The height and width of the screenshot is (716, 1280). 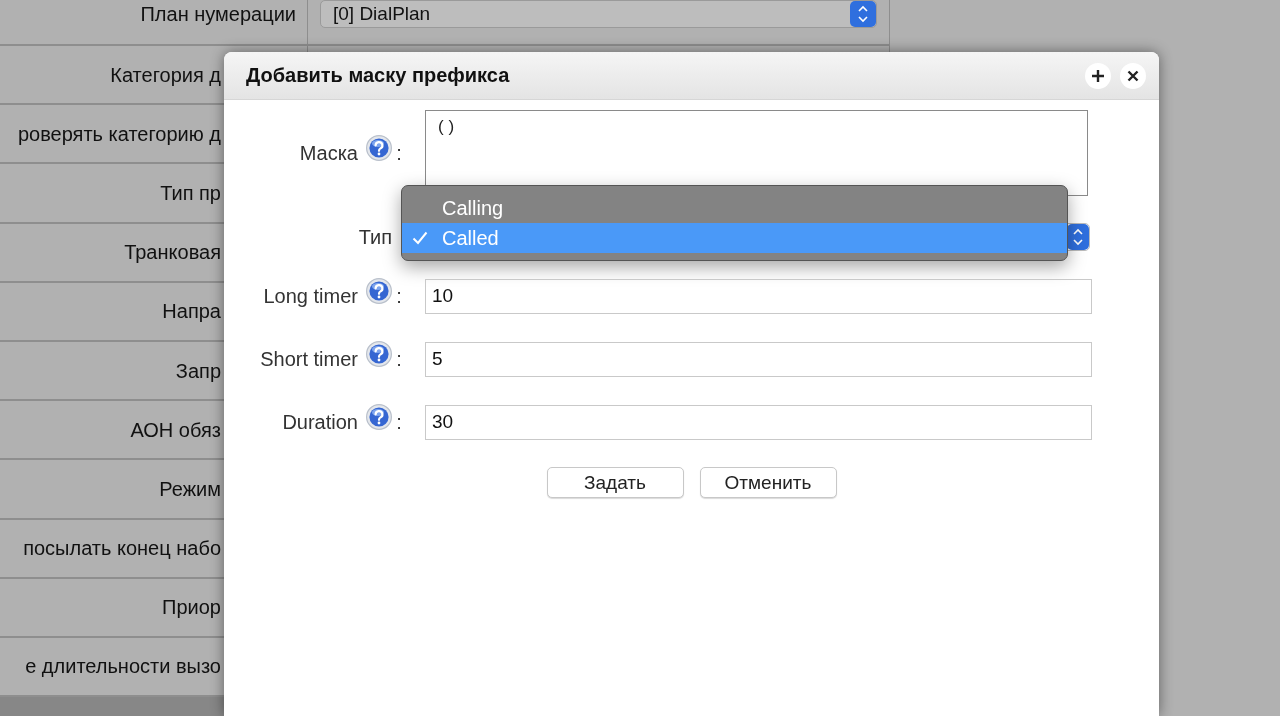 What do you see at coordinates (598, 14) in the screenshot?
I see `plan-select: [0] DialPlan` at bounding box center [598, 14].